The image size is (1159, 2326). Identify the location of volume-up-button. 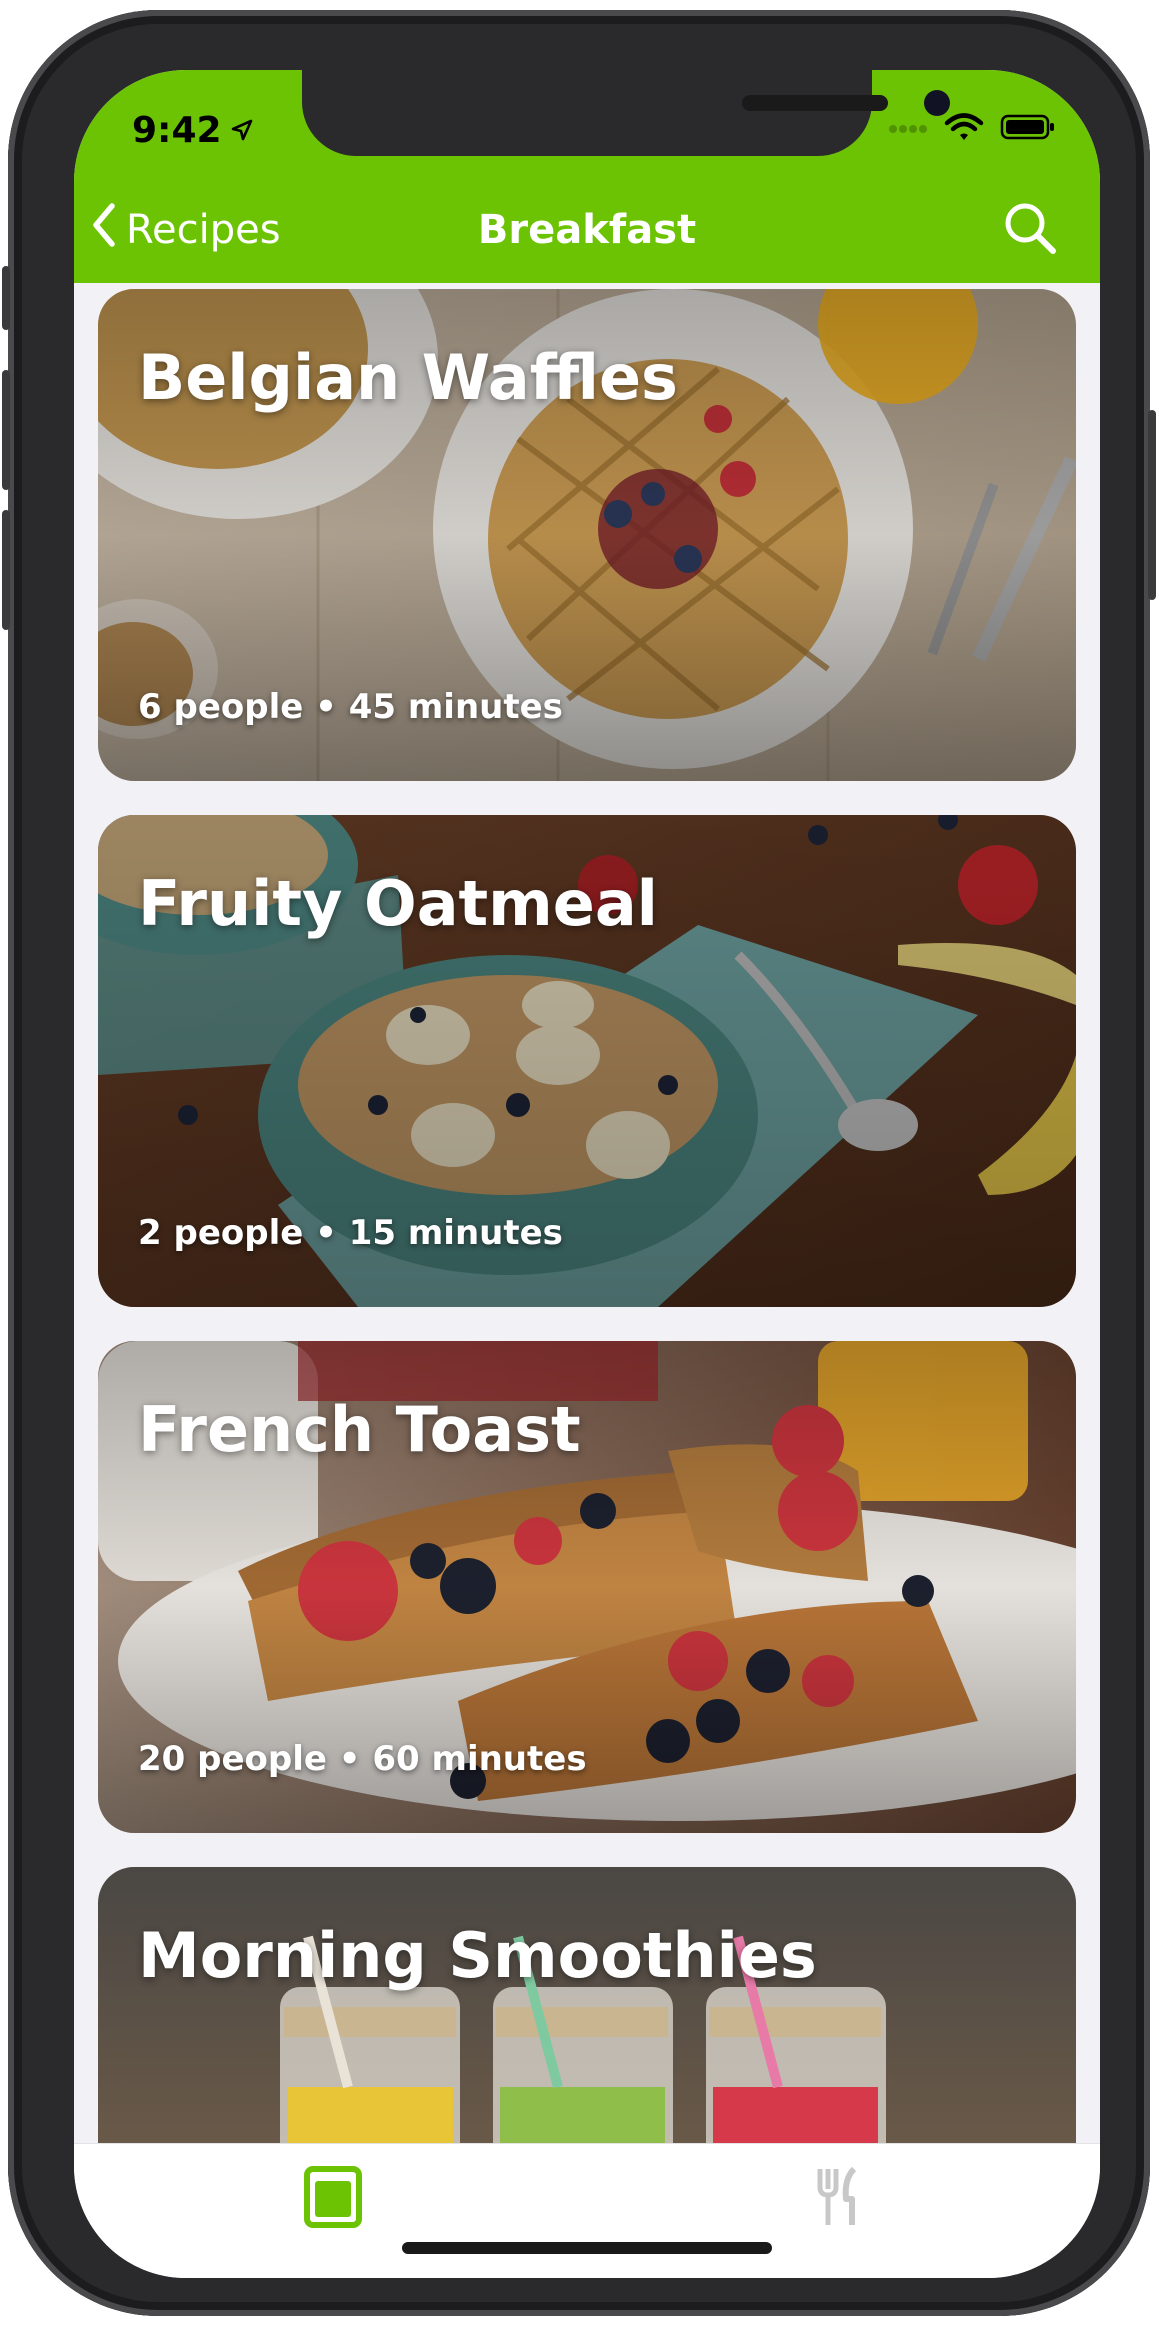
(6, 430).